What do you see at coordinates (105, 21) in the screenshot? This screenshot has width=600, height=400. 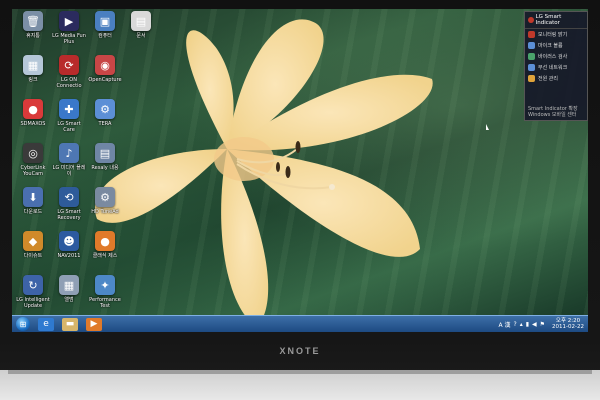 I see `desktop-icon-glyph-icon: ▣` at bounding box center [105, 21].